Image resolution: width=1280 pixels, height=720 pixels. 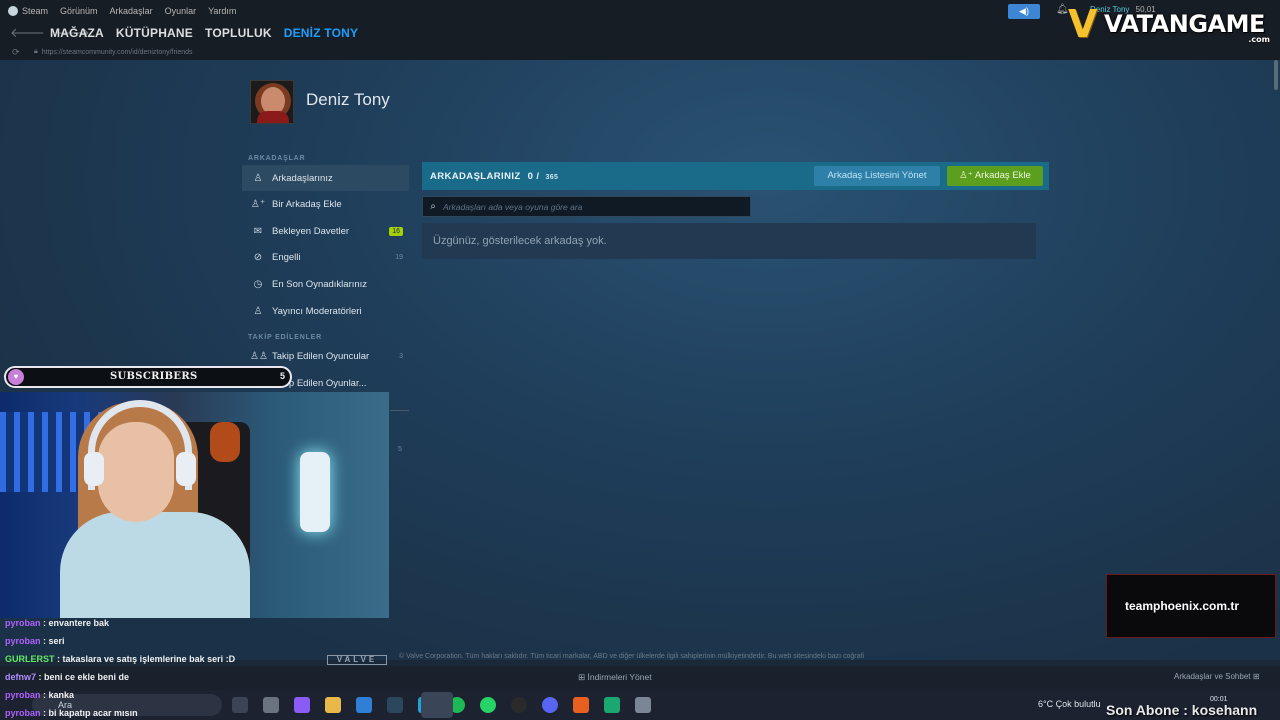 I want to click on nav-community: TOPLULUK, so click(x=238, y=33).